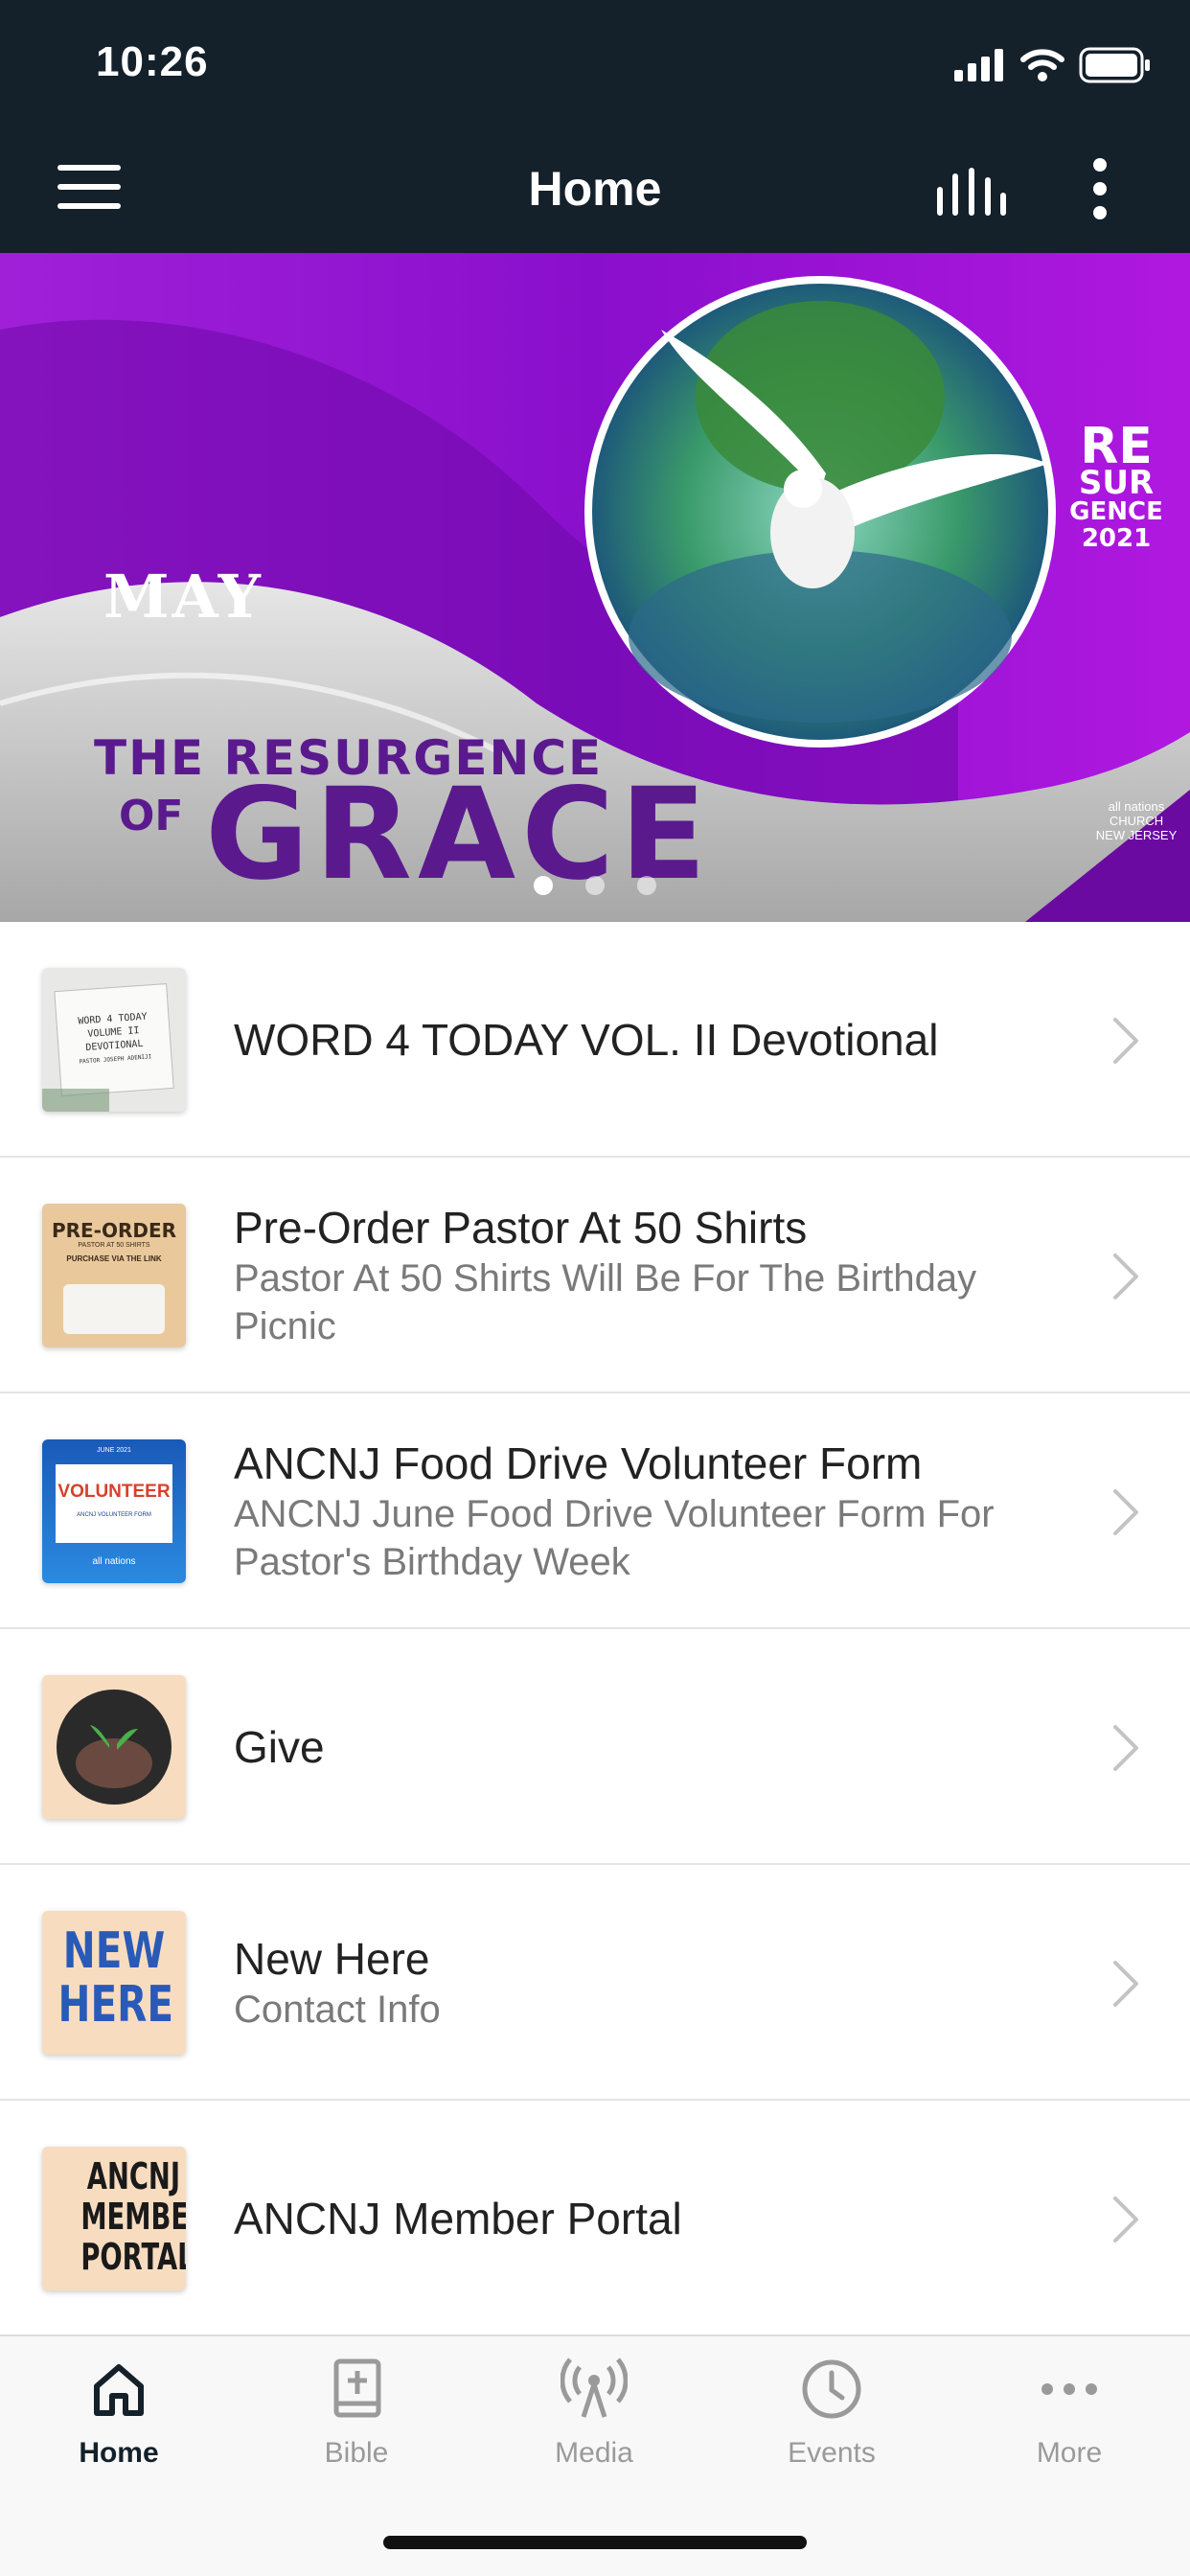  I want to click on tab-more: More, so click(1069, 2413).